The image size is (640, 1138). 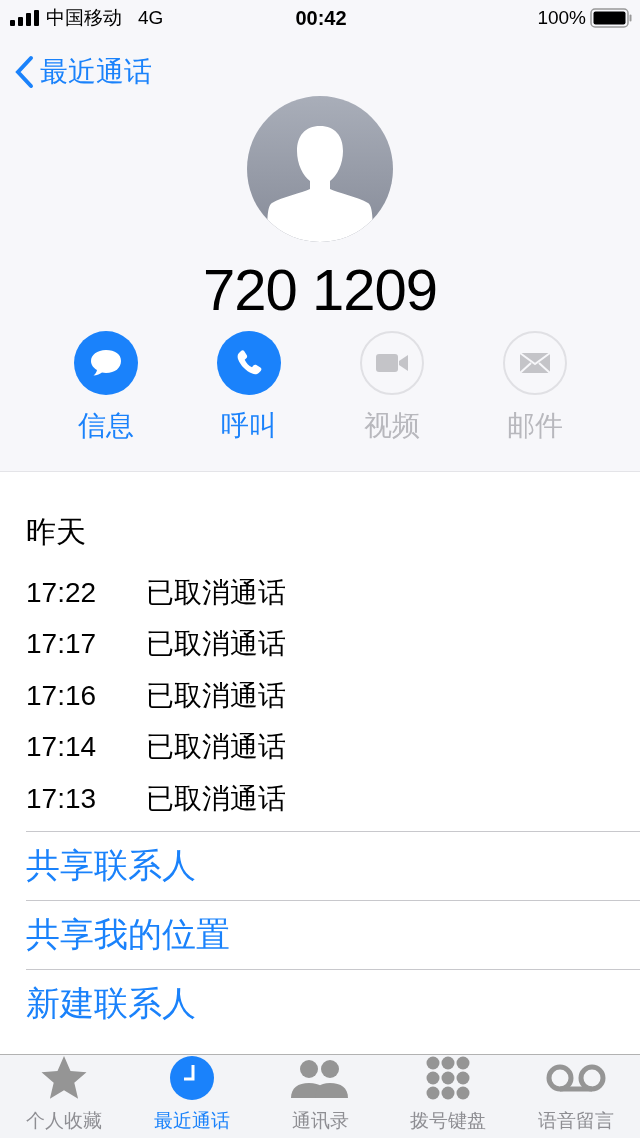 I want to click on tab-bar-item: 拨号键盘, so click(x=448, y=1093).